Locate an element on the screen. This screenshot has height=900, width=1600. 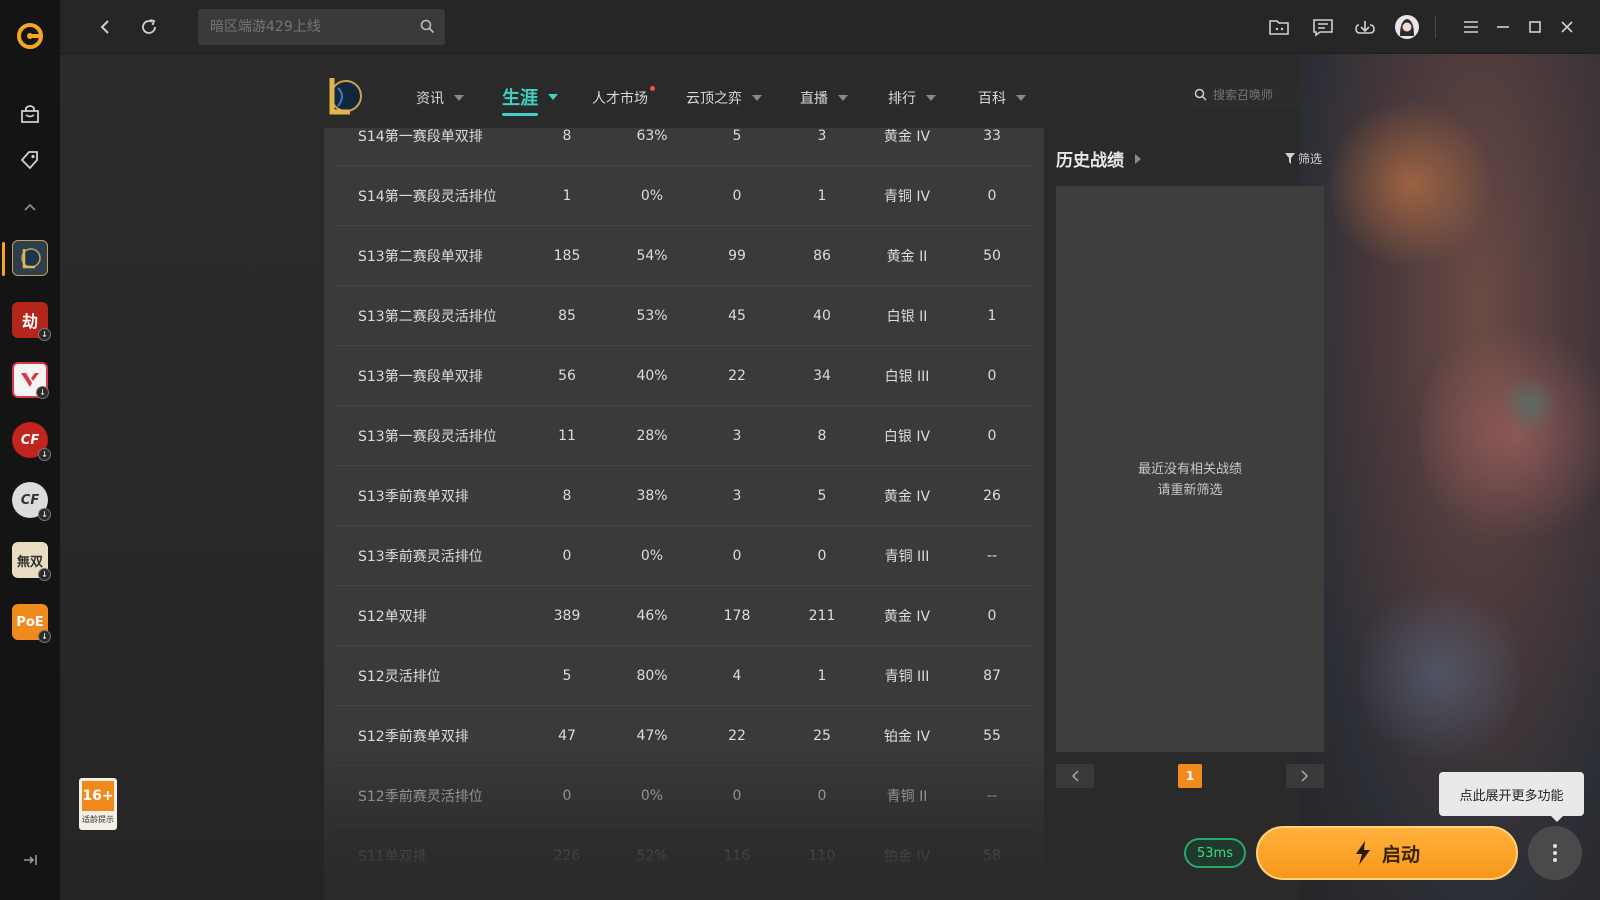
game-lol-icon is located at coordinates (30, 258).